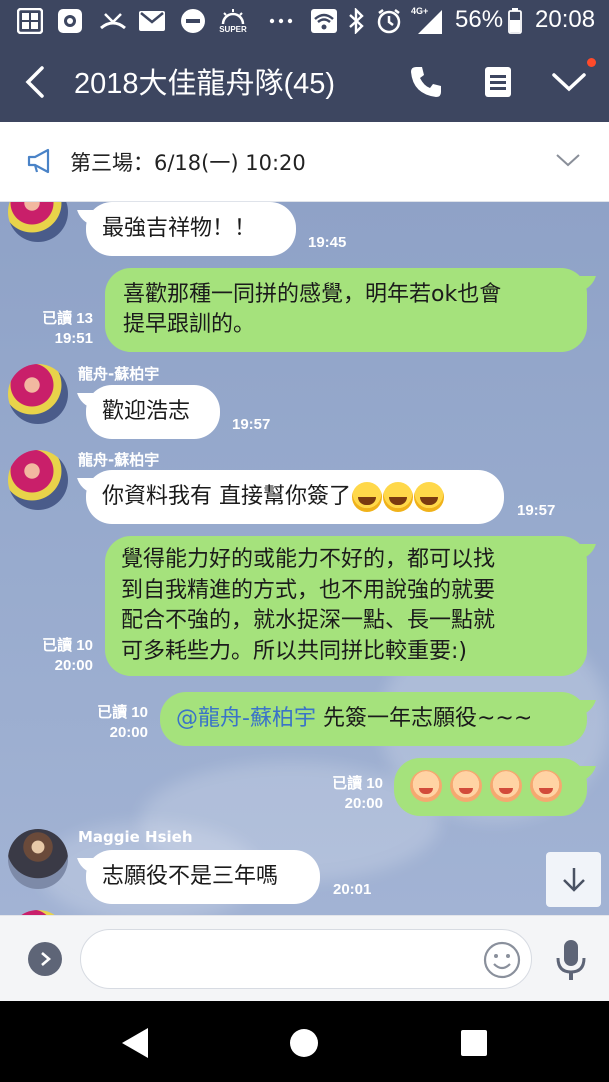 The image size is (609, 1082). I want to click on message-bubble: 你資料我有 直接幫你簽了, so click(295, 497).